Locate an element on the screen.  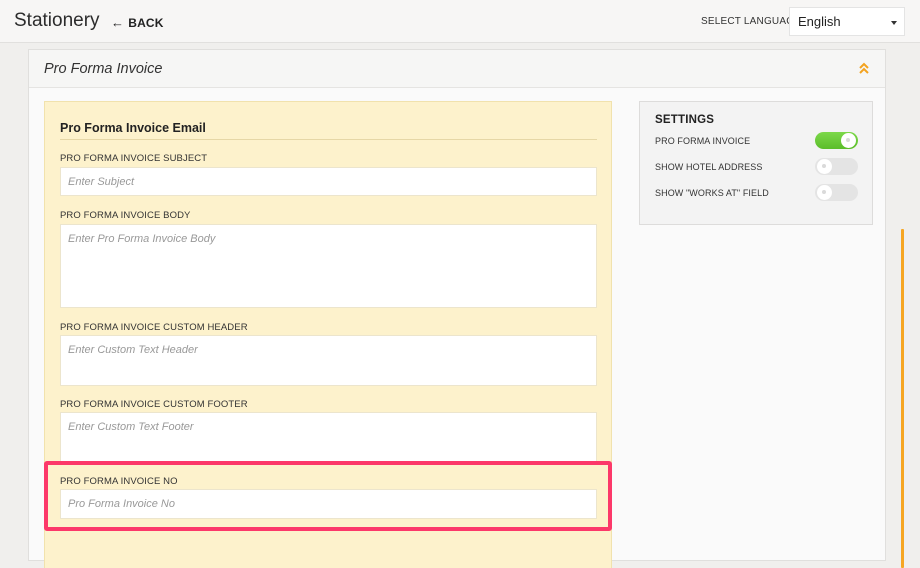
scrollbar is located at coordinates (902, 398).